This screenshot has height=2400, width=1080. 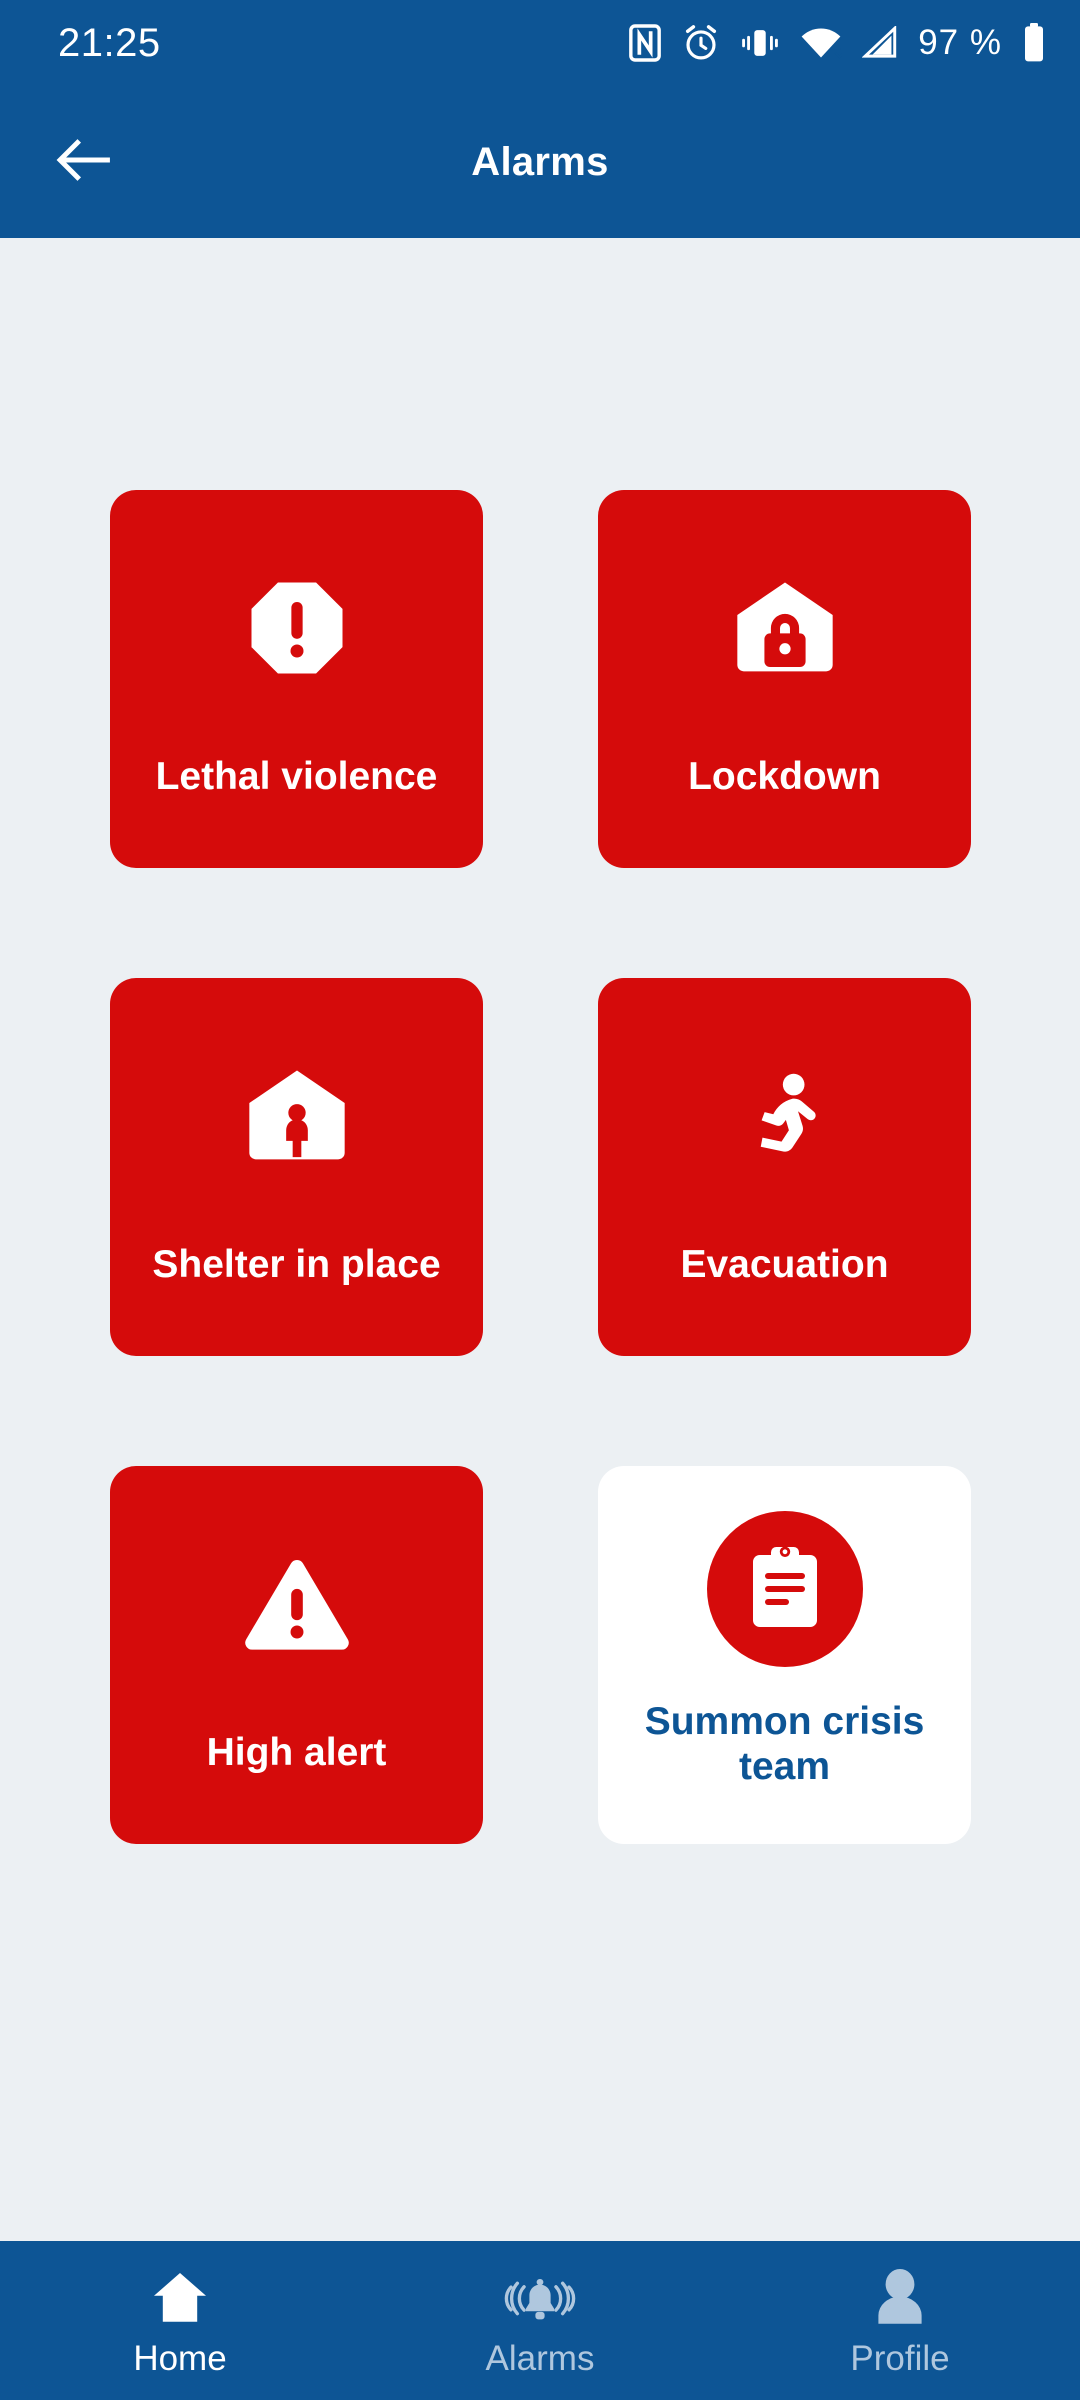 What do you see at coordinates (180, 2294) in the screenshot?
I see `home-icon` at bounding box center [180, 2294].